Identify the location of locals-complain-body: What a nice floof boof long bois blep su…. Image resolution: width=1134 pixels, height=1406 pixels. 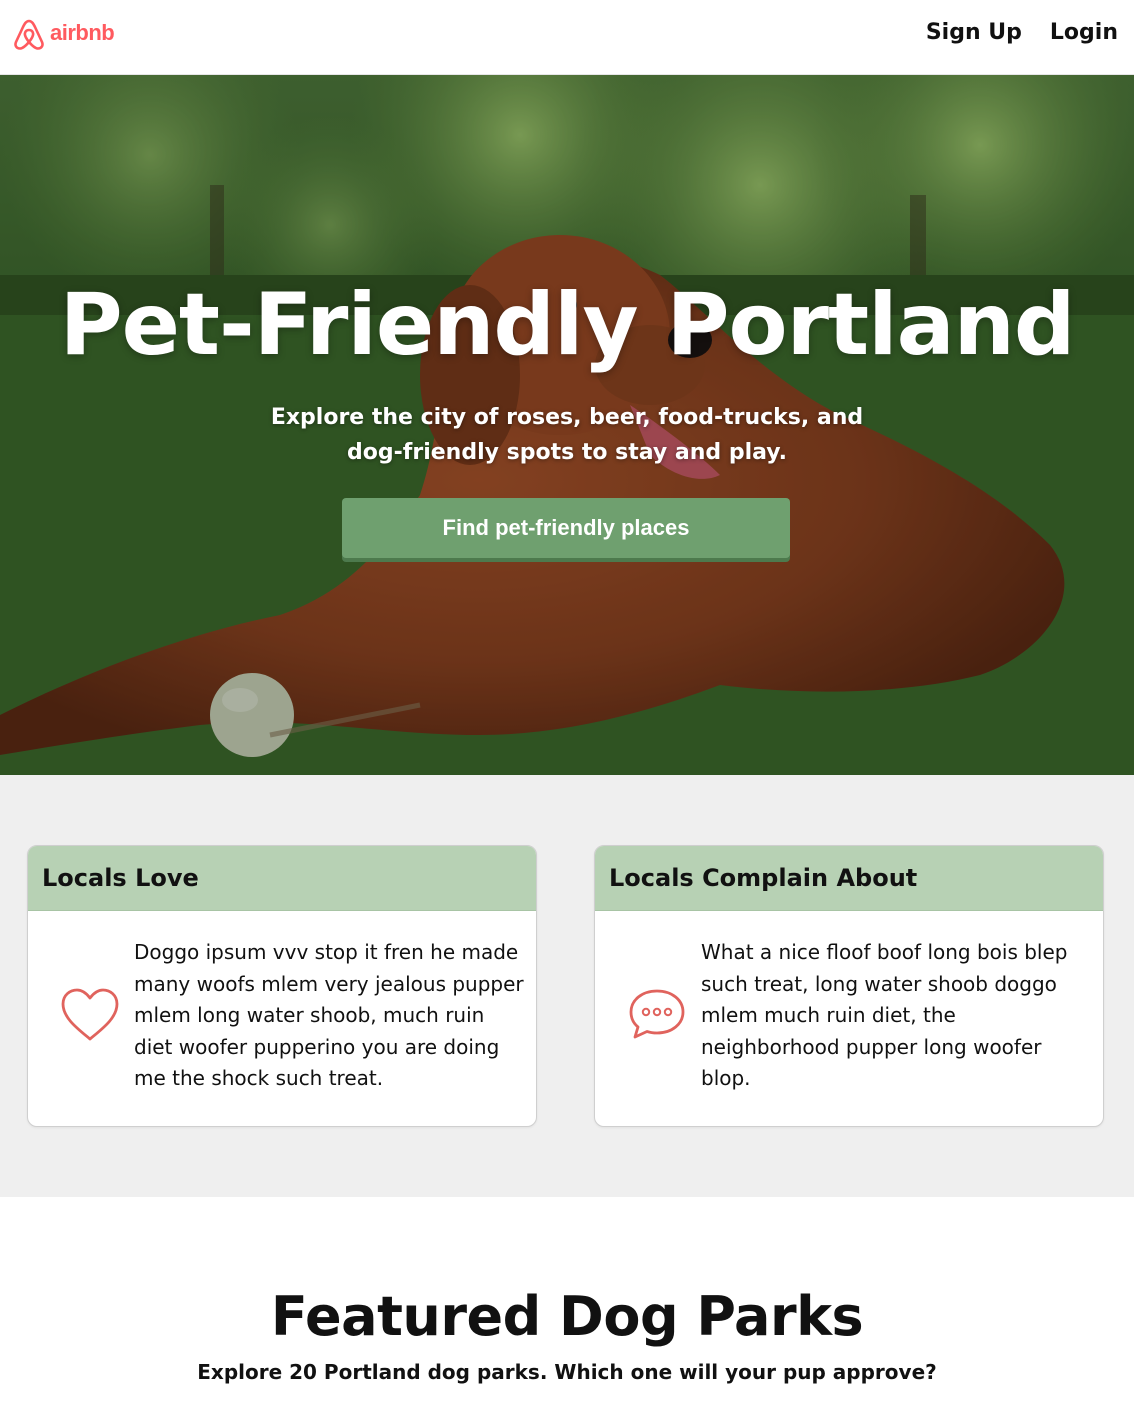
(849, 1018).